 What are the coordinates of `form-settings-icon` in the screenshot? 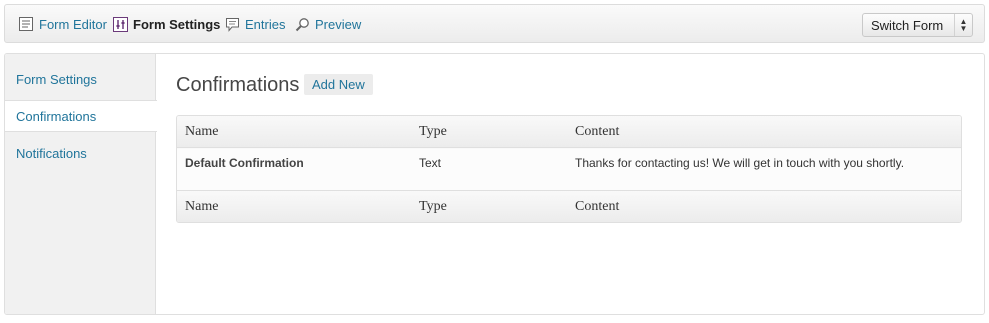 It's located at (120, 24).